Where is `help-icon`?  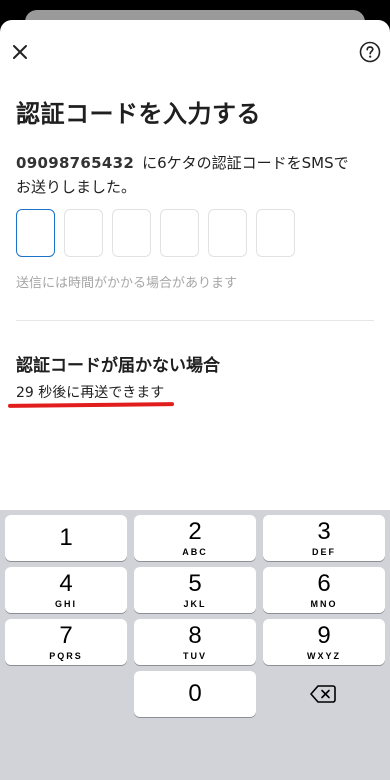
help-icon is located at coordinates (370, 52).